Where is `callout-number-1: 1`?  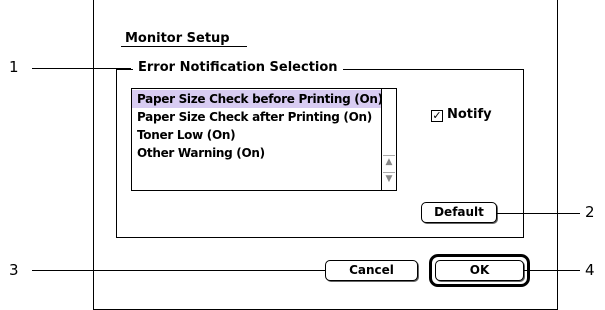
callout-number-1: 1 is located at coordinates (14, 67).